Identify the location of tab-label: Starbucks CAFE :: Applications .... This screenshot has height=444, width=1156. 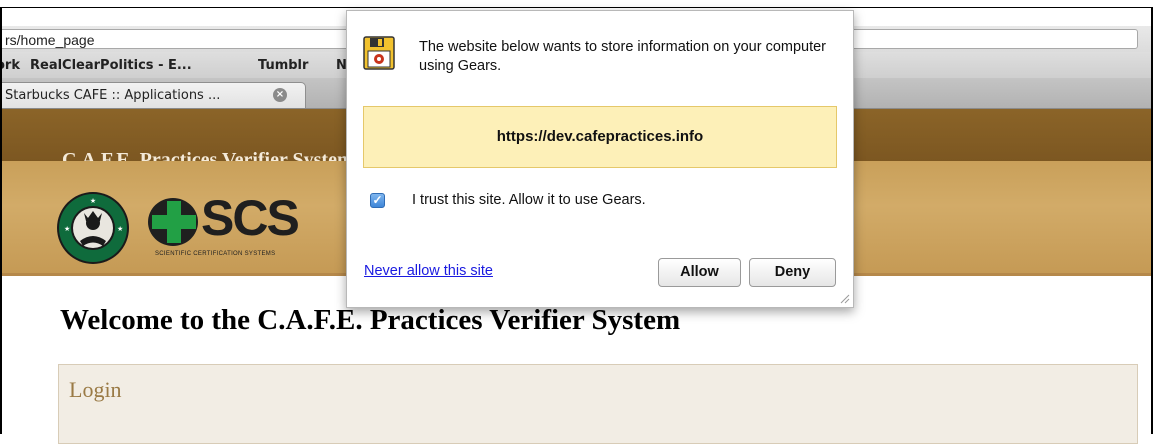
(113, 95).